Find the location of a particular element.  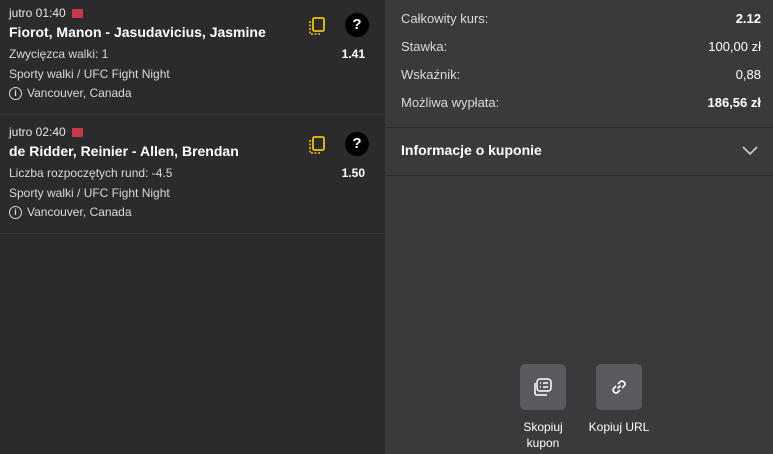

stake-label: Stawka: is located at coordinates (424, 46).